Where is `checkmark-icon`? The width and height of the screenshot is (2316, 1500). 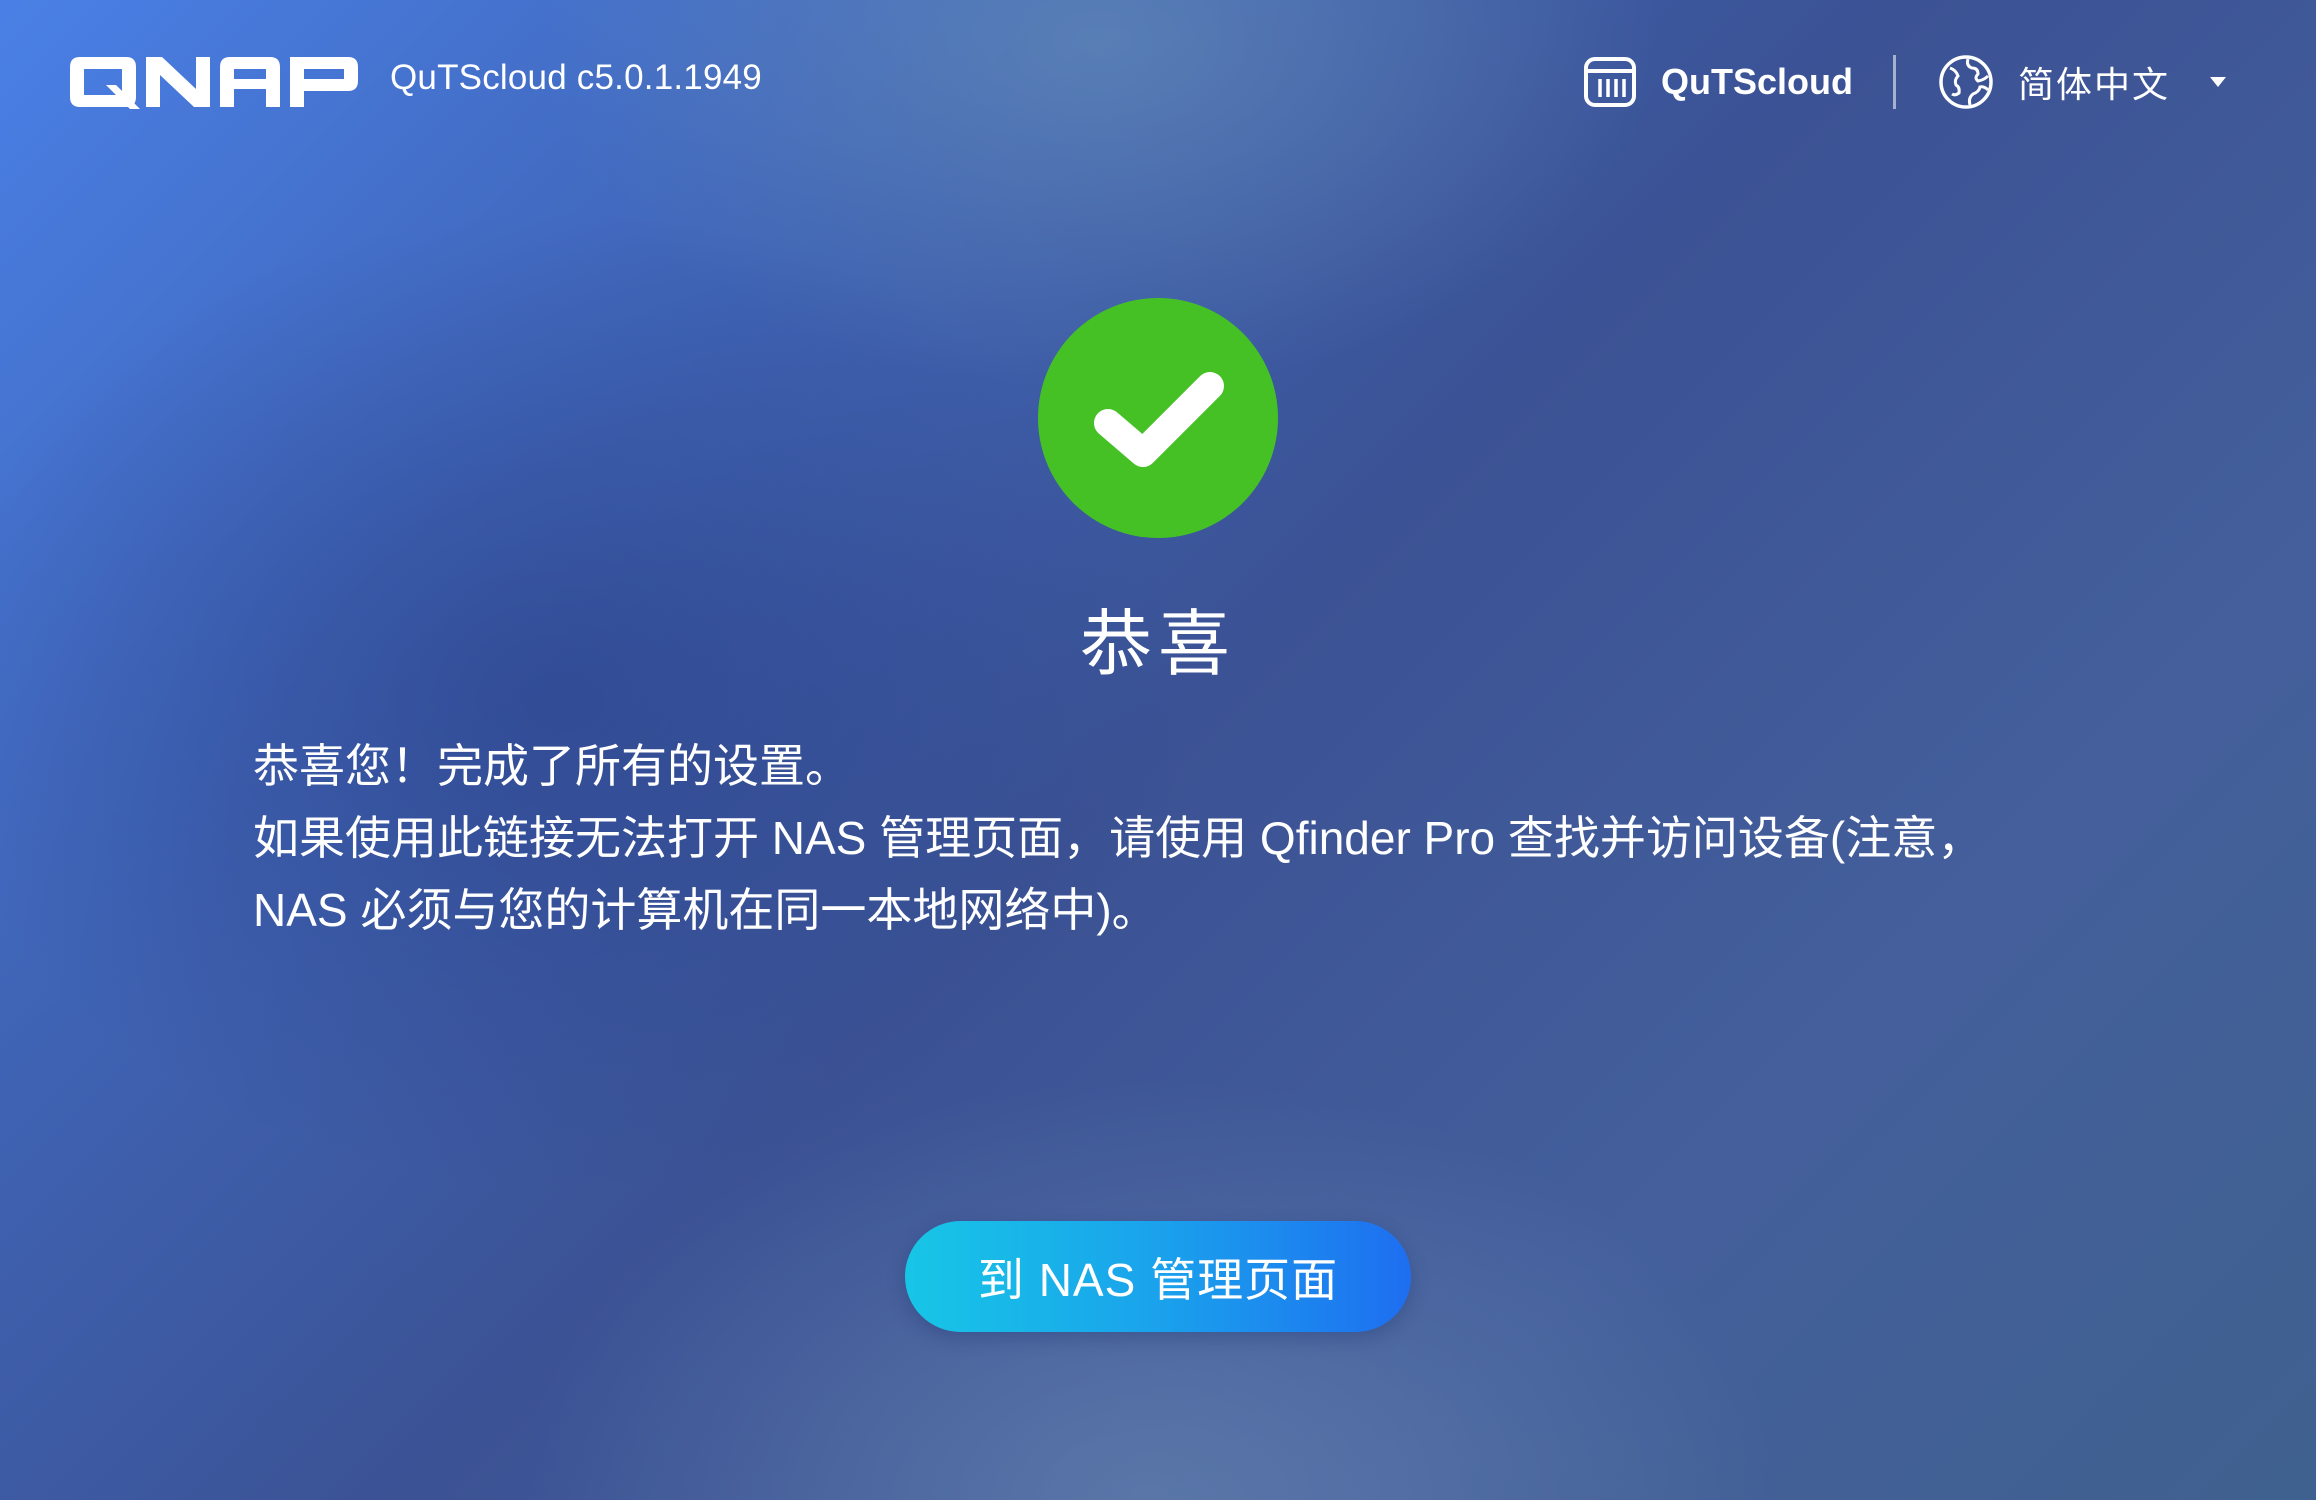
checkmark-icon is located at coordinates (1159, 419).